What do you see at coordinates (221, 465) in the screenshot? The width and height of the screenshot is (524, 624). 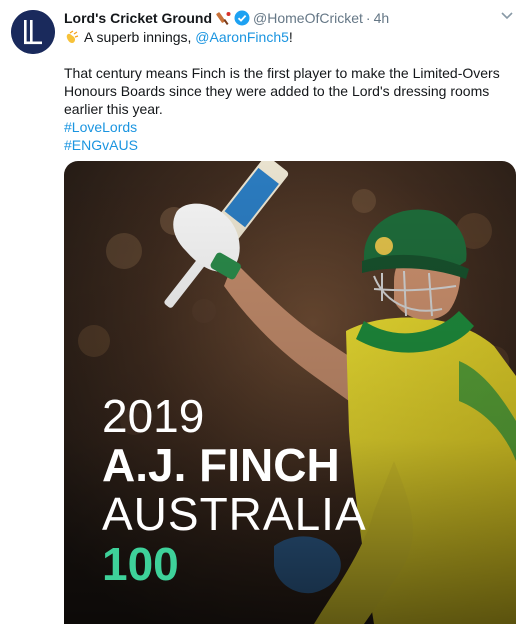 I see `overlay-player-name: A.J. FINCH` at bounding box center [221, 465].